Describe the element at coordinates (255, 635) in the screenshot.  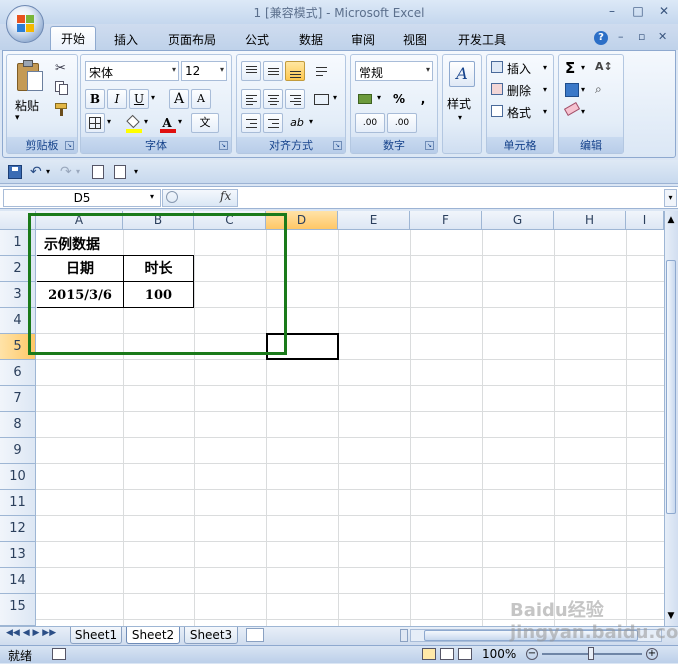
I see `insert-sheet-icon` at that location.